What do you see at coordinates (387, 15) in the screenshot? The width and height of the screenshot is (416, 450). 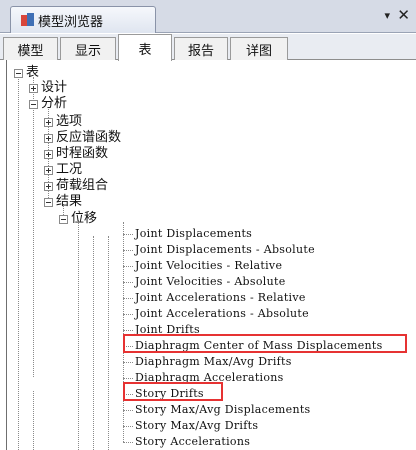 I see `dropdown-arrow-icon: ▾` at bounding box center [387, 15].